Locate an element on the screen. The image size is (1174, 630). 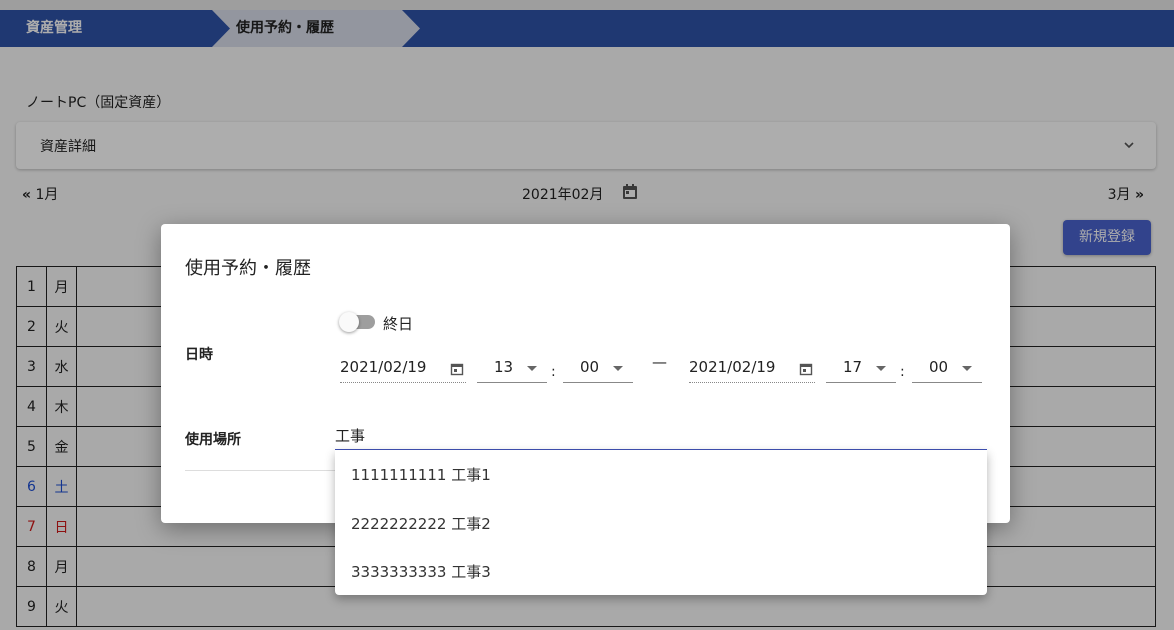
end-minute-select: 00 is located at coordinates (947, 367).